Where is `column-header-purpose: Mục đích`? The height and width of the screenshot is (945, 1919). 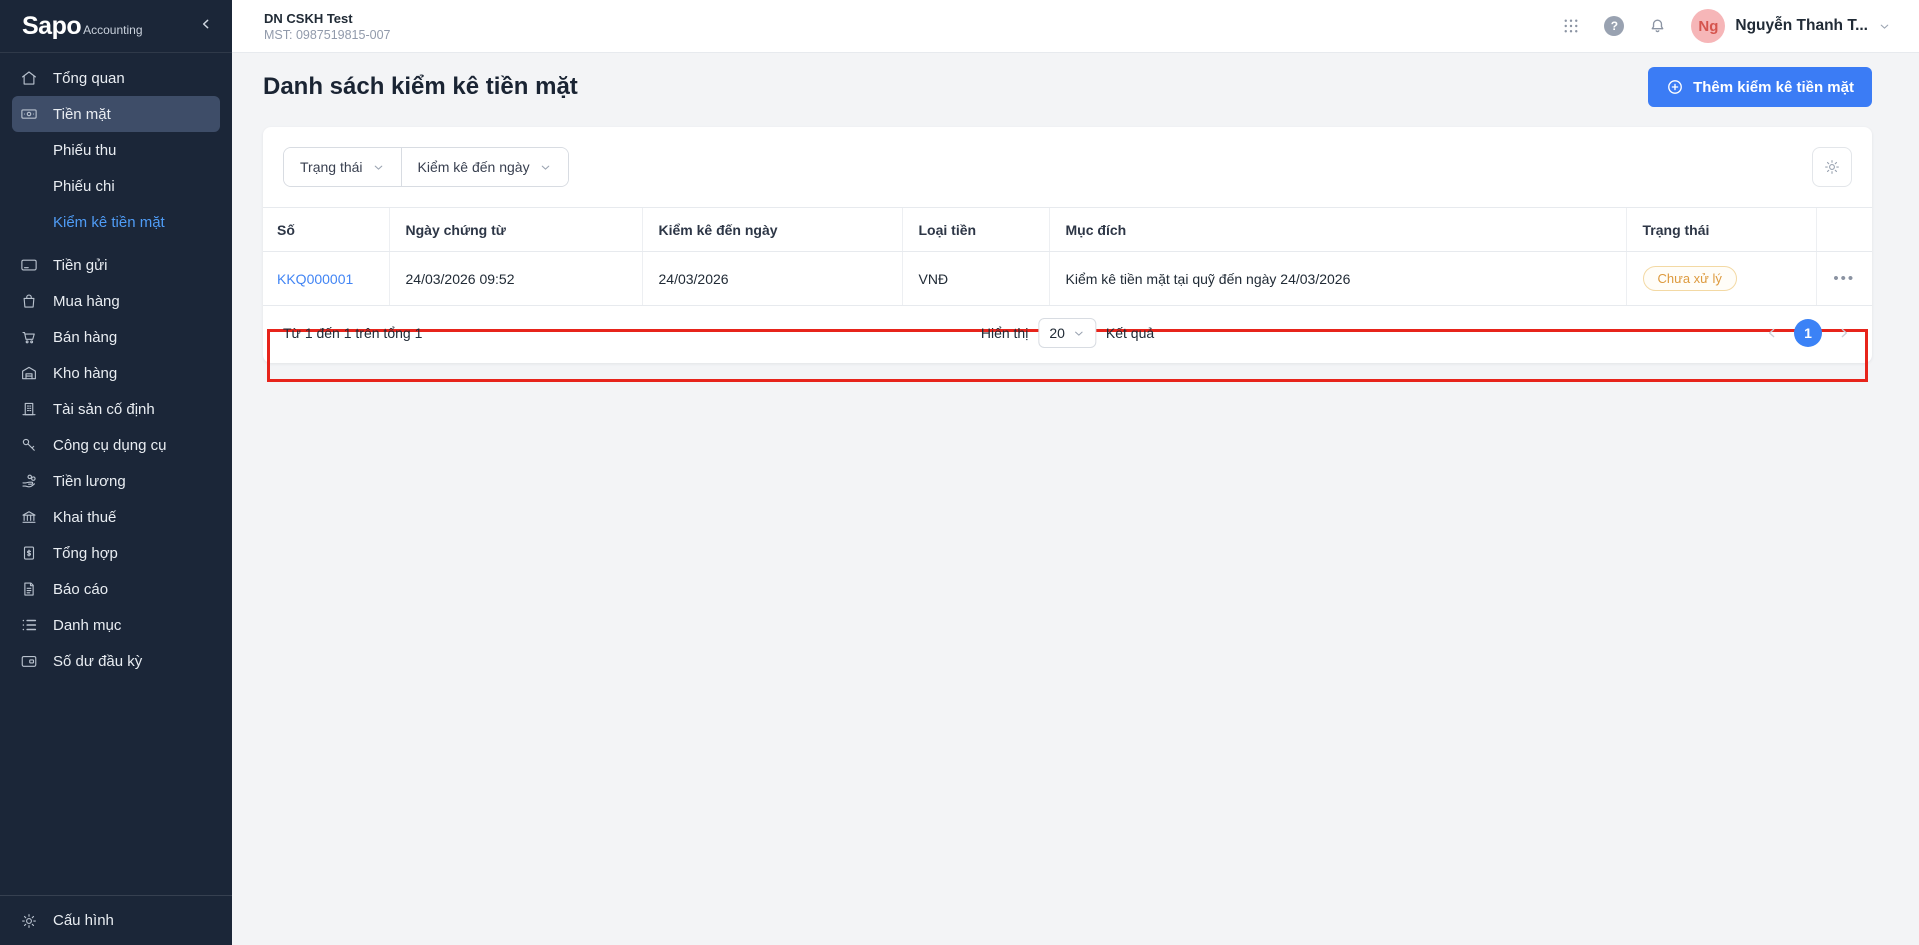
column-header-purpose: Mục đích is located at coordinates (1337, 229).